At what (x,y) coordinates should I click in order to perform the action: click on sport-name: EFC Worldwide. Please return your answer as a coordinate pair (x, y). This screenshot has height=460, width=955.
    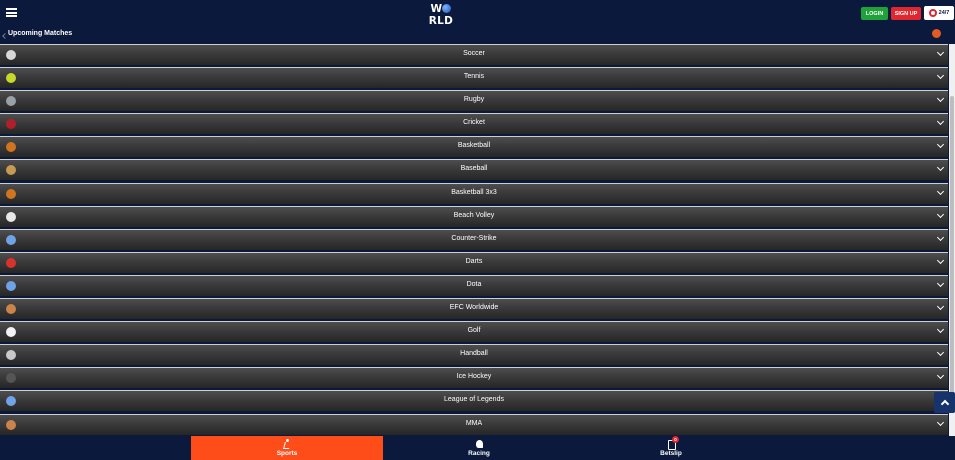
    Looking at the image, I should click on (474, 308).